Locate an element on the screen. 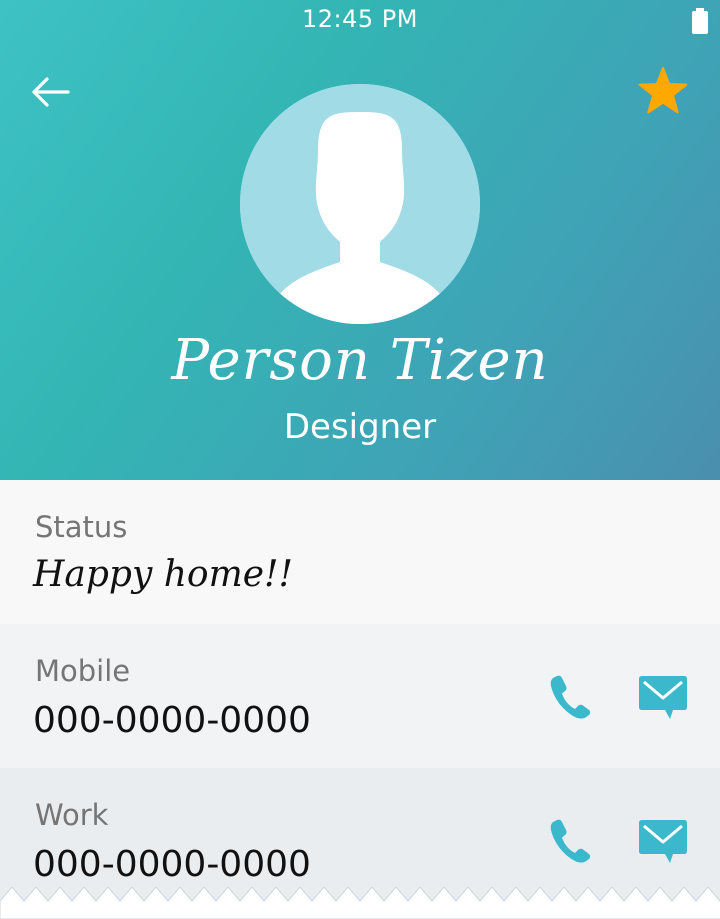  battery-icon is located at coordinates (700, 21).